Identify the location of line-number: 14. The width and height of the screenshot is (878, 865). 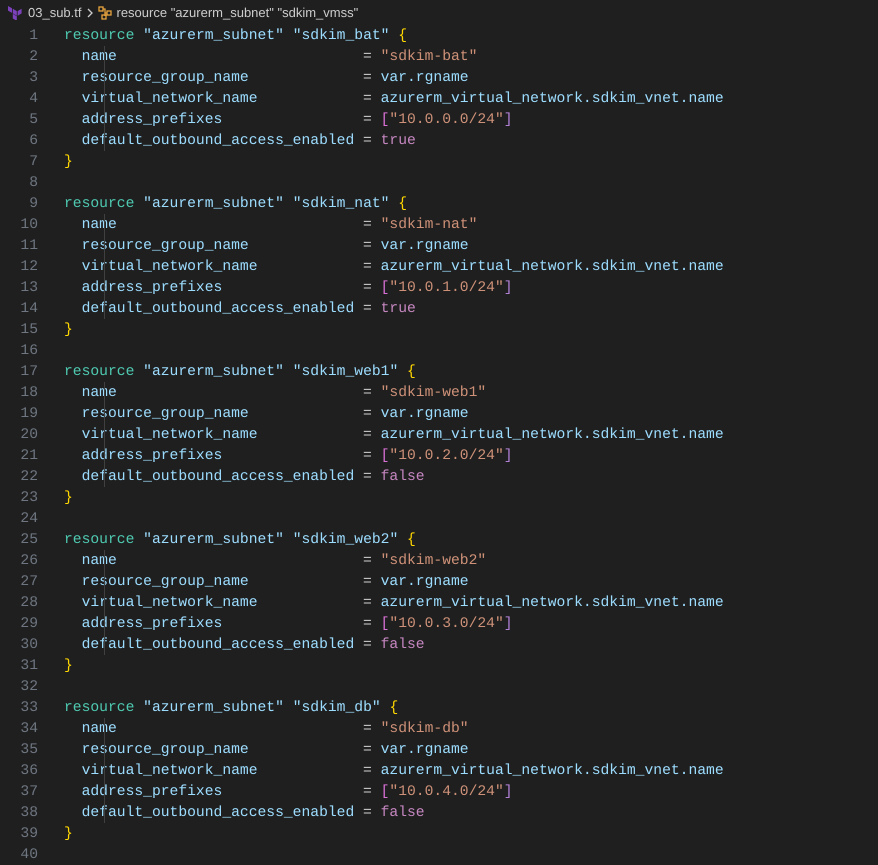
(28, 308).